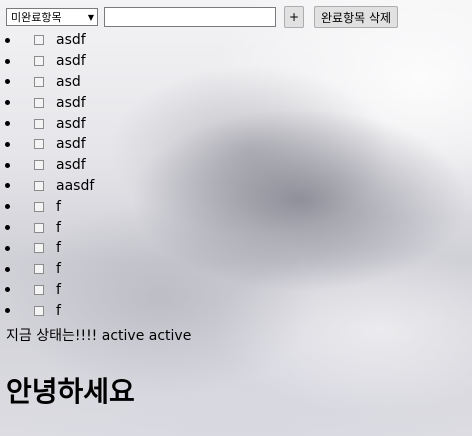 This screenshot has width=472, height=436. What do you see at coordinates (75, 185) in the screenshot?
I see `todo-label: aasdf` at bounding box center [75, 185].